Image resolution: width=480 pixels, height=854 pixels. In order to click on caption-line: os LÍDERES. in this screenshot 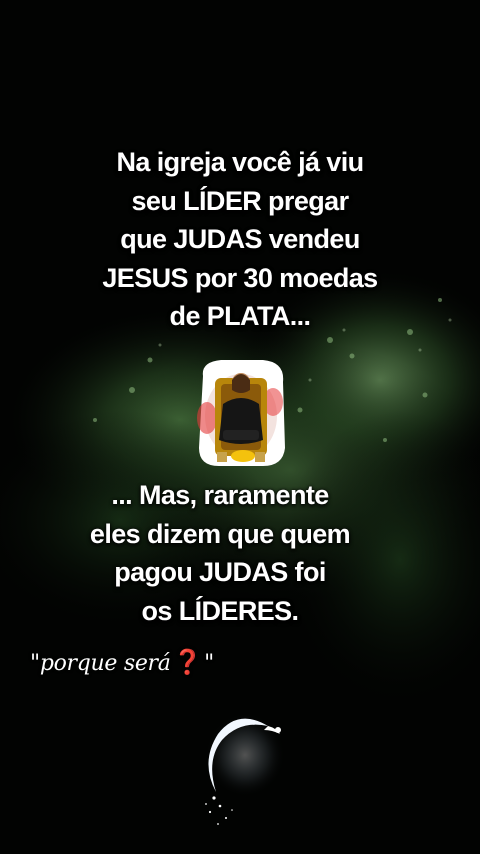, I will do `click(220, 610)`.